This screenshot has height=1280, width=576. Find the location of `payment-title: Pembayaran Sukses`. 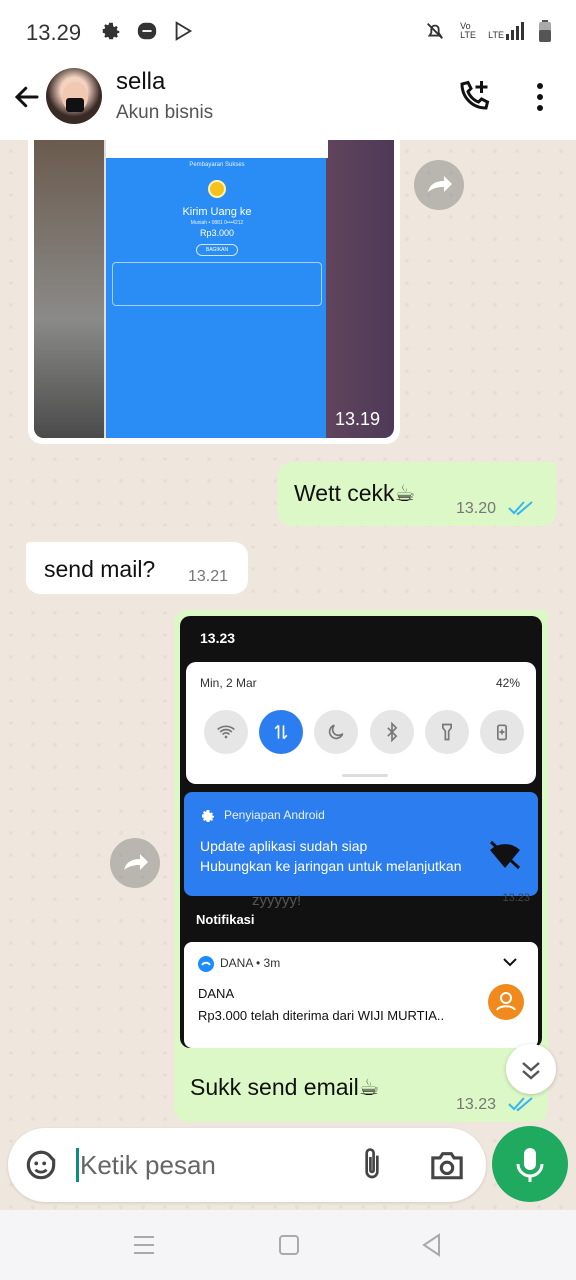

payment-title: Pembayaran Sukses is located at coordinates (217, 165).